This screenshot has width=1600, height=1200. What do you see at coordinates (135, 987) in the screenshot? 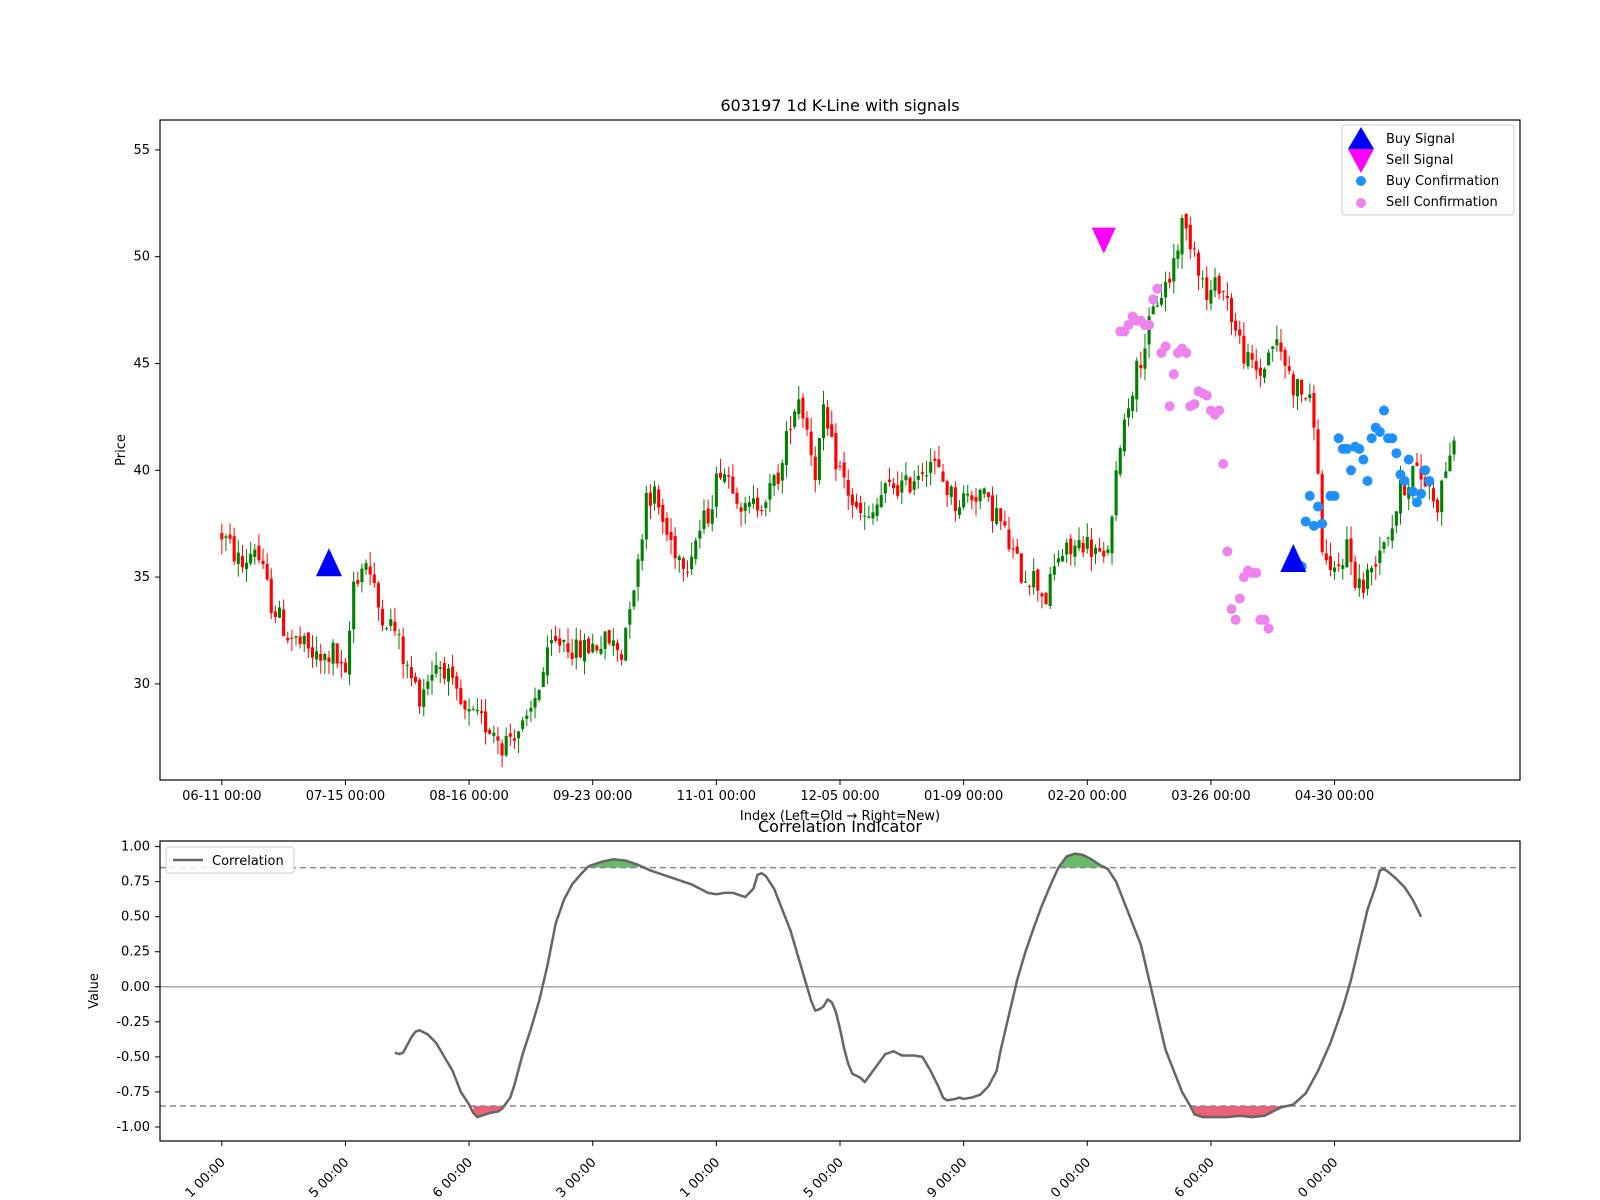
I see `y-tick-label: 0.00` at bounding box center [135, 987].